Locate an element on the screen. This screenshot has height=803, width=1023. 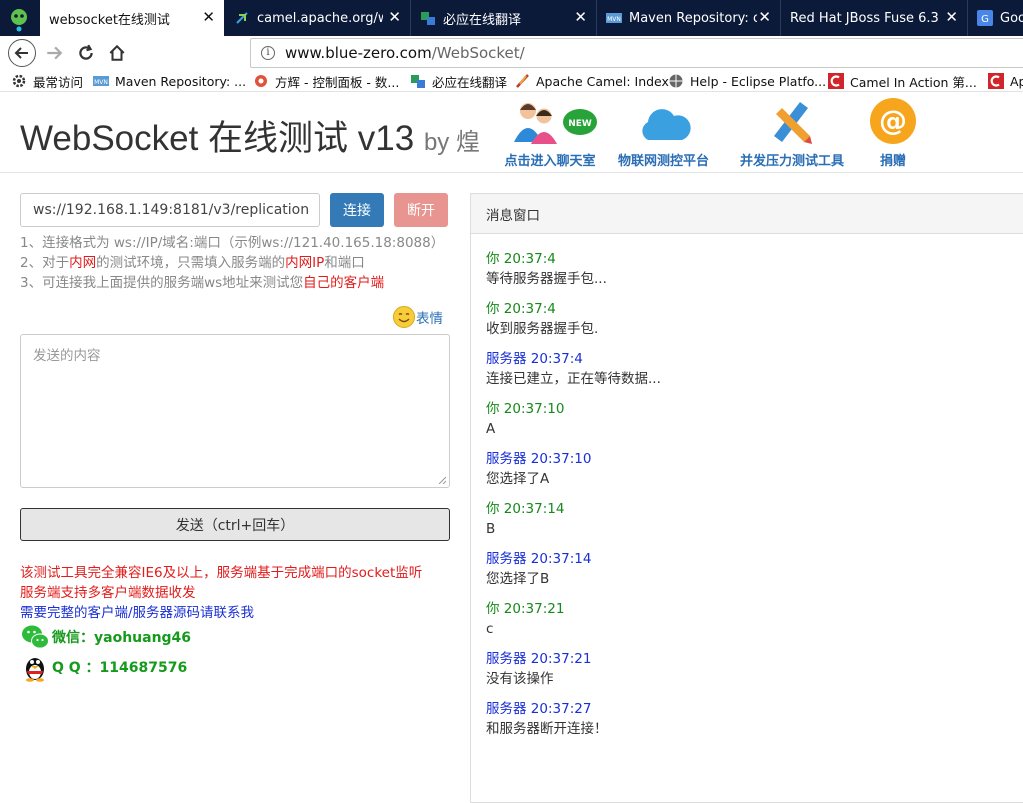
websocket-url-input: ws://192.168.1.149:8181/v3/replication is located at coordinates (170, 210).